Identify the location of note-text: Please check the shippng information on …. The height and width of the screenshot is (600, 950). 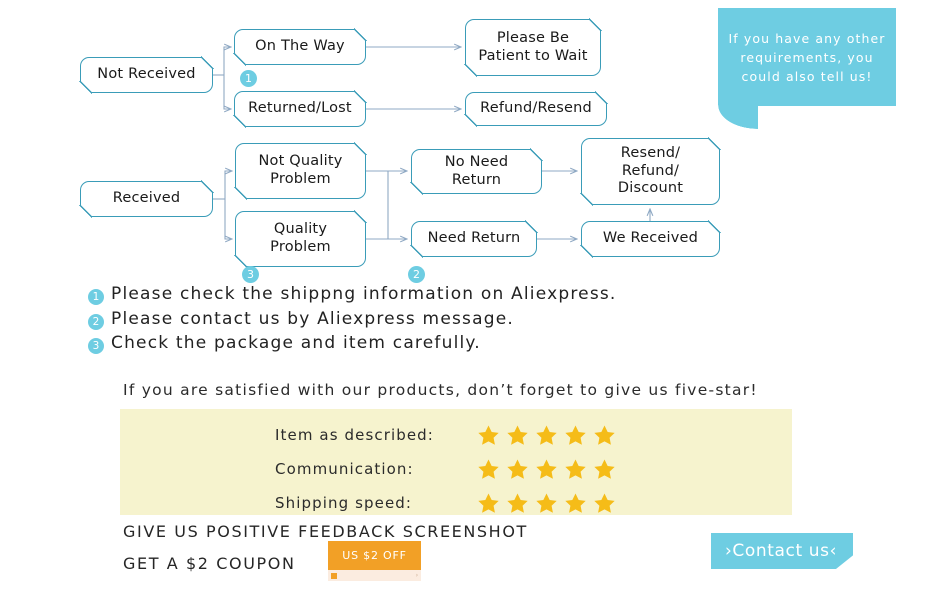
(364, 294).